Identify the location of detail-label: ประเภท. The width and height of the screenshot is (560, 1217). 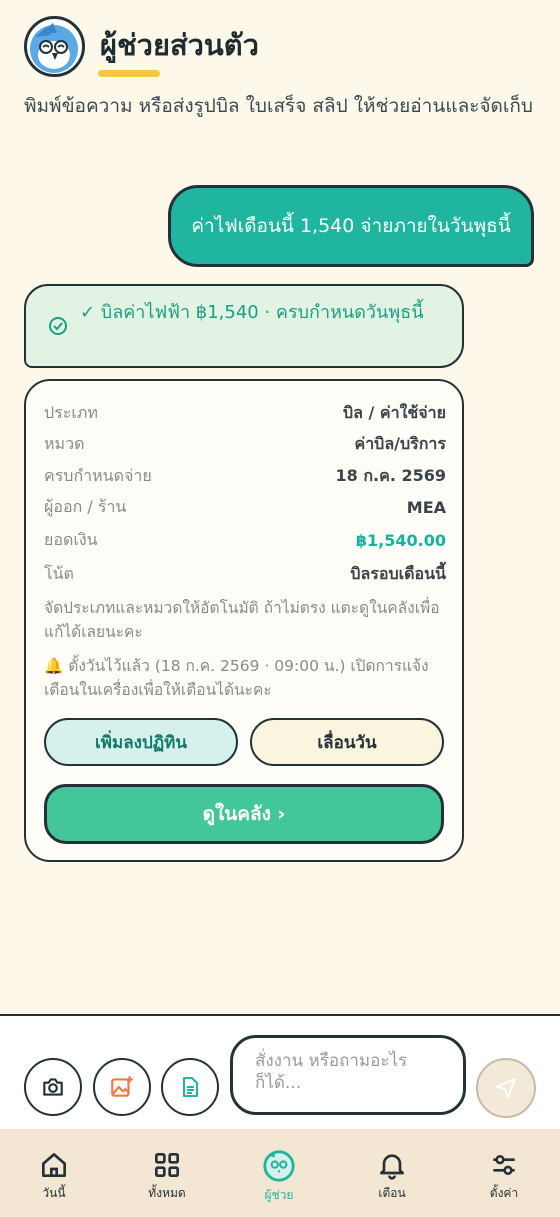
(71, 412).